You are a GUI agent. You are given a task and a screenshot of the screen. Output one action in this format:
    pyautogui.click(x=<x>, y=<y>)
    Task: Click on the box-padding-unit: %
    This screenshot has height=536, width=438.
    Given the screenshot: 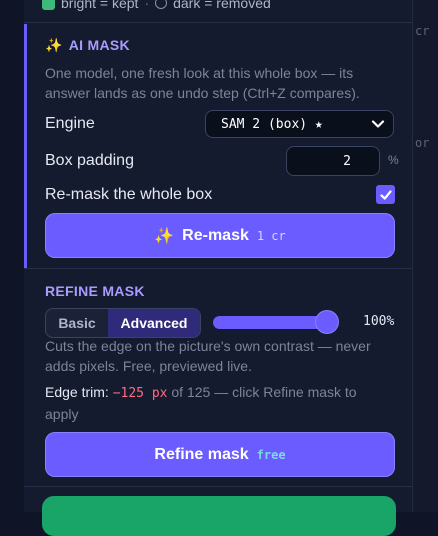 What is the action you would take?
    pyautogui.click(x=393, y=160)
    